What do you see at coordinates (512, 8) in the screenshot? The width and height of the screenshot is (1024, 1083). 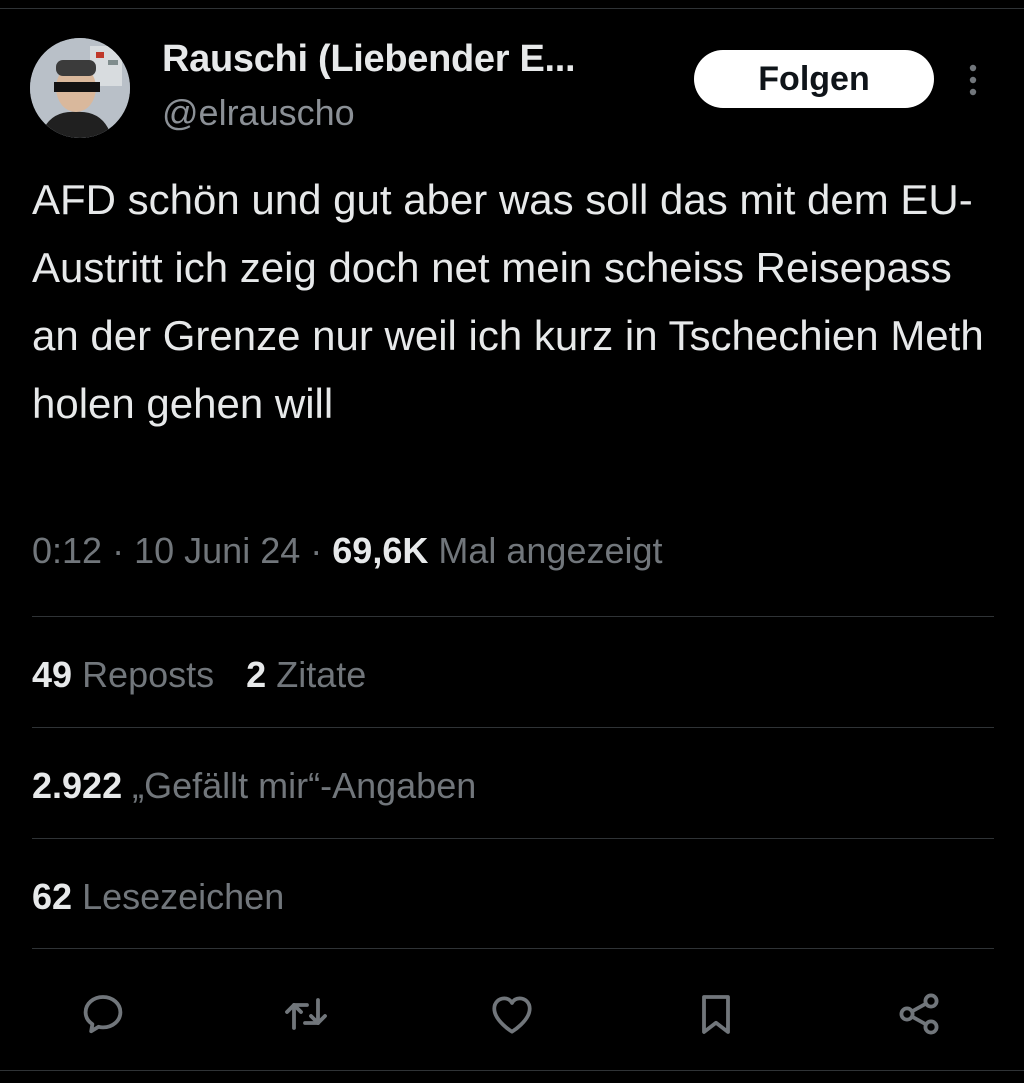 I see `top-divider` at bounding box center [512, 8].